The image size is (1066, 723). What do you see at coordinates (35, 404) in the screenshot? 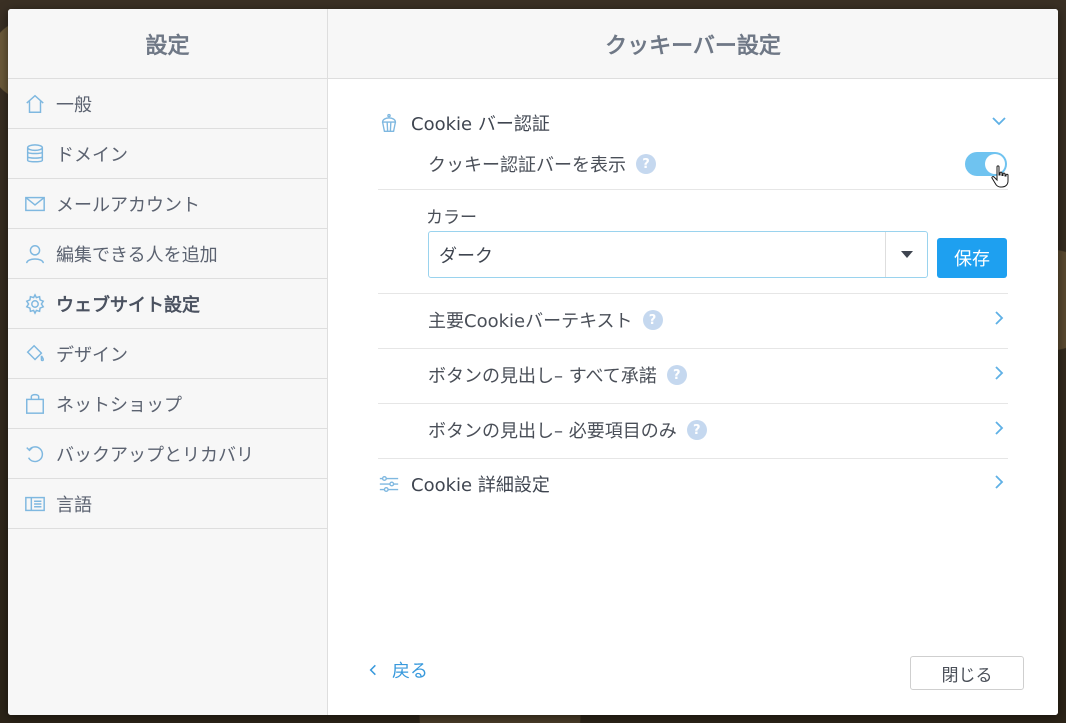
I see `shopping-bag-icon` at bounding box center [35, 404].